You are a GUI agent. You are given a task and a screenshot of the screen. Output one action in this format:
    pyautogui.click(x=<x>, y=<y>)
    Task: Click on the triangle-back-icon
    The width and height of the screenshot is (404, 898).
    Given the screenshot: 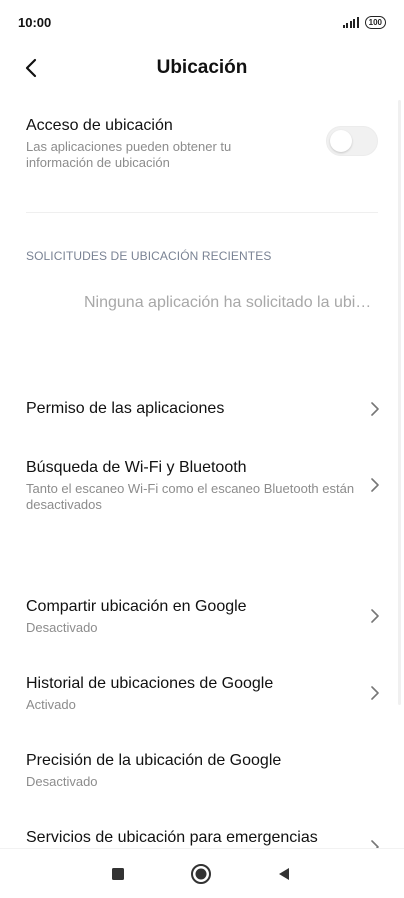 What is the action you would take?
    pyautogui.click(x=284, y=874)
    